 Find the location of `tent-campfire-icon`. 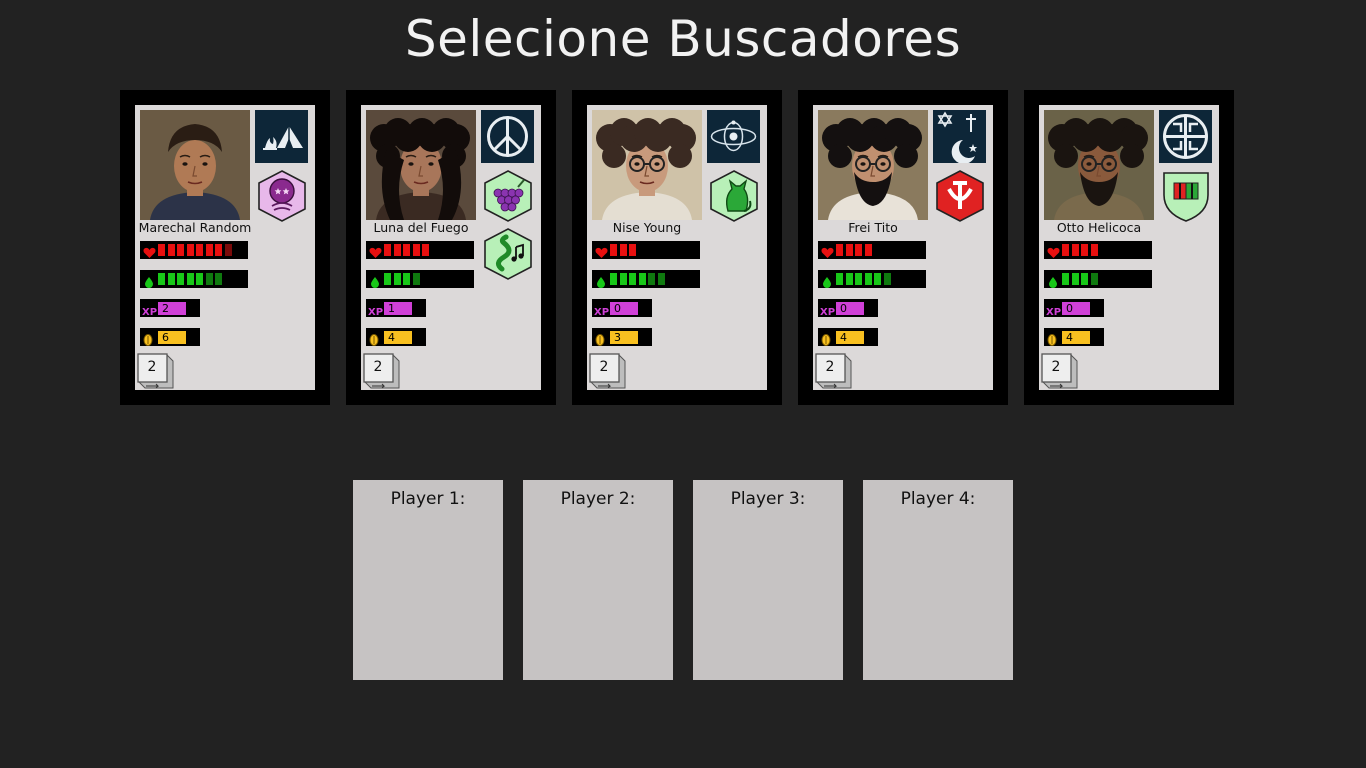

tent-campfire-icon is located at coordinates (281, 136).